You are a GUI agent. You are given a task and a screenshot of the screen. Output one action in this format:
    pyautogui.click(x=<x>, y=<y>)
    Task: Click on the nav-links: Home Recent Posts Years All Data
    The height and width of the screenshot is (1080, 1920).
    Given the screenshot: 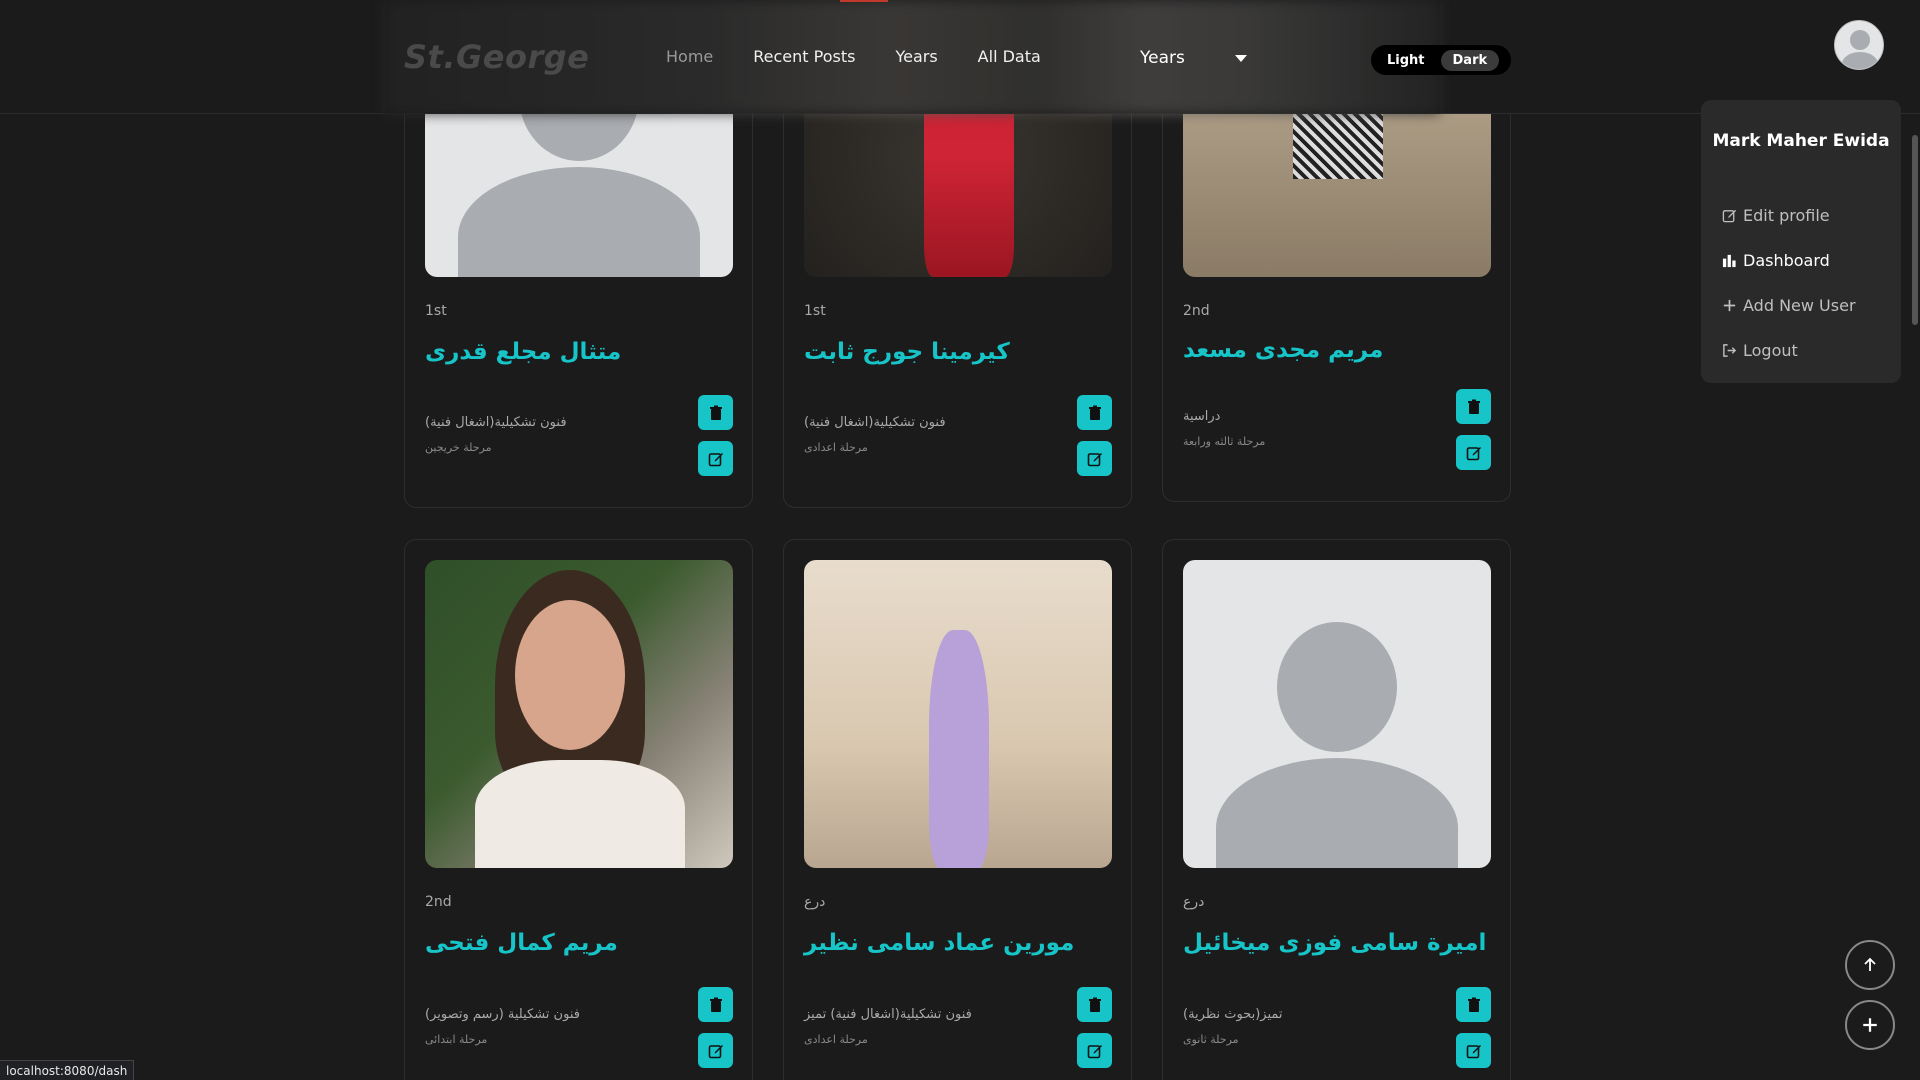 What is the action you would take?
    pyautogui.click(x=853, y=56)
    